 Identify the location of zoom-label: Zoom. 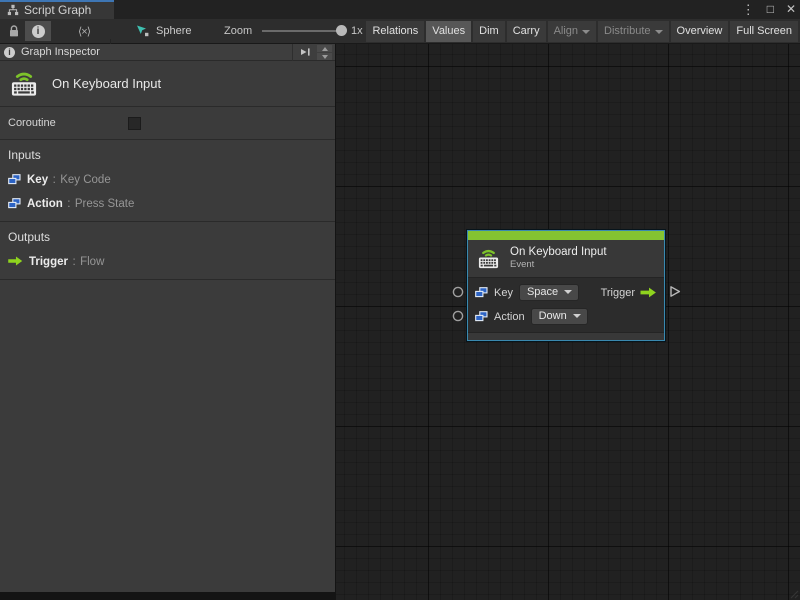
(238, 31).